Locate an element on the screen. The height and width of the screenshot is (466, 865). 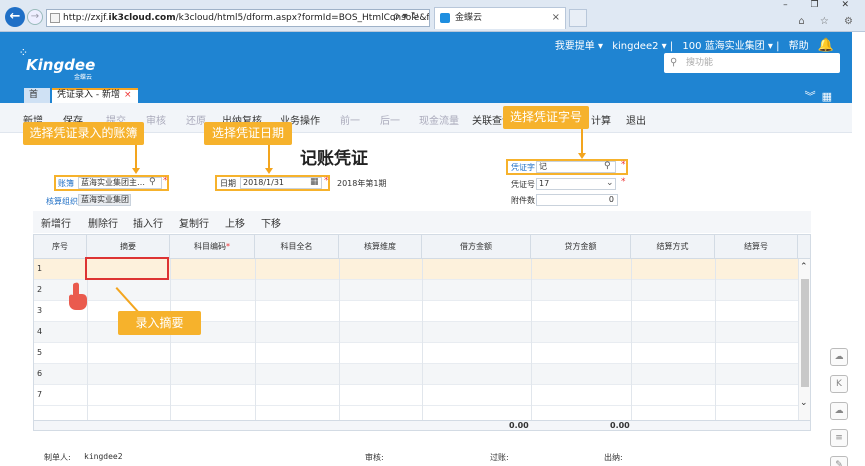
hand-pointer-icon is located at coordinates (78, 296).